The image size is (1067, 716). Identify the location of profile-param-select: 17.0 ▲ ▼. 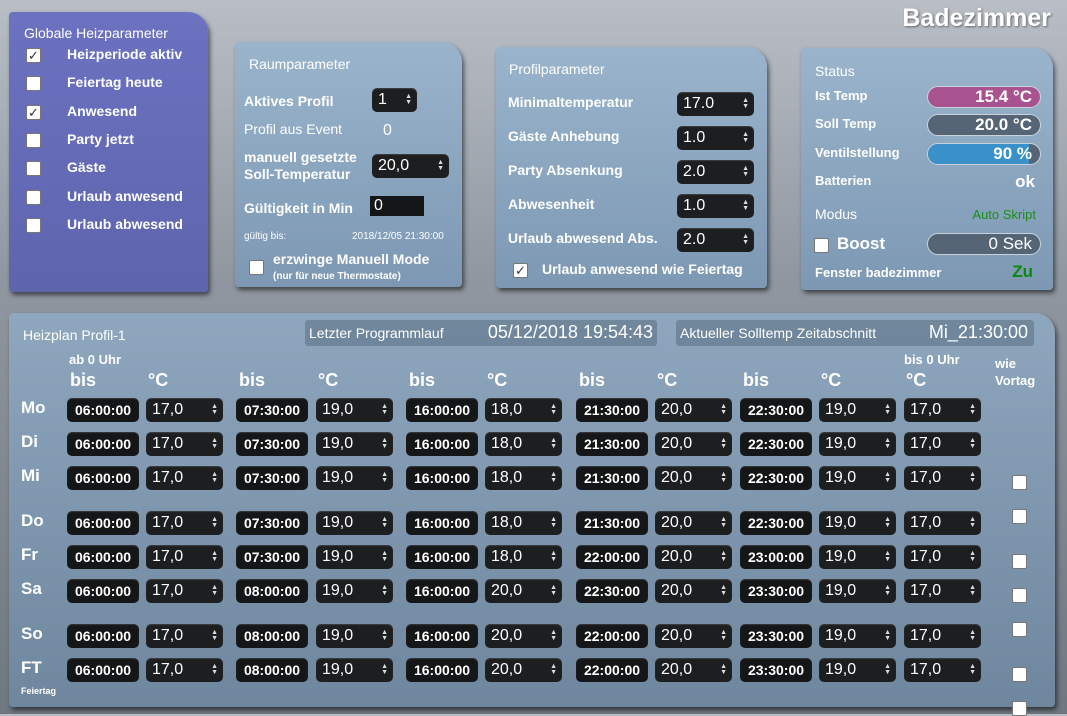
(715, 104).